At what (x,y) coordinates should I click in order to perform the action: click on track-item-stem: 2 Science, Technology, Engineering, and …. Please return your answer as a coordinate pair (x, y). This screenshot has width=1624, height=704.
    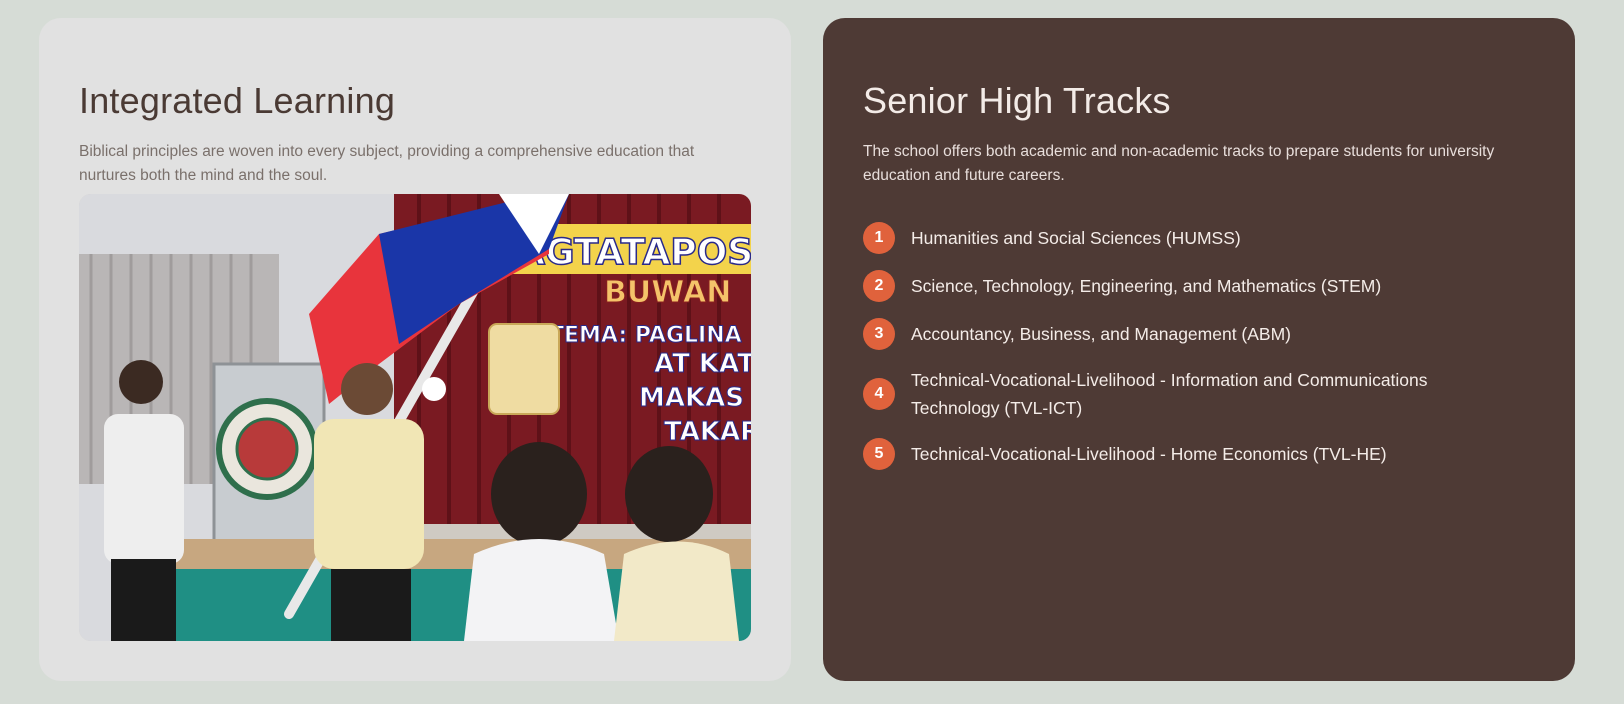
    Looking at the image, I should click on (1199, 286).